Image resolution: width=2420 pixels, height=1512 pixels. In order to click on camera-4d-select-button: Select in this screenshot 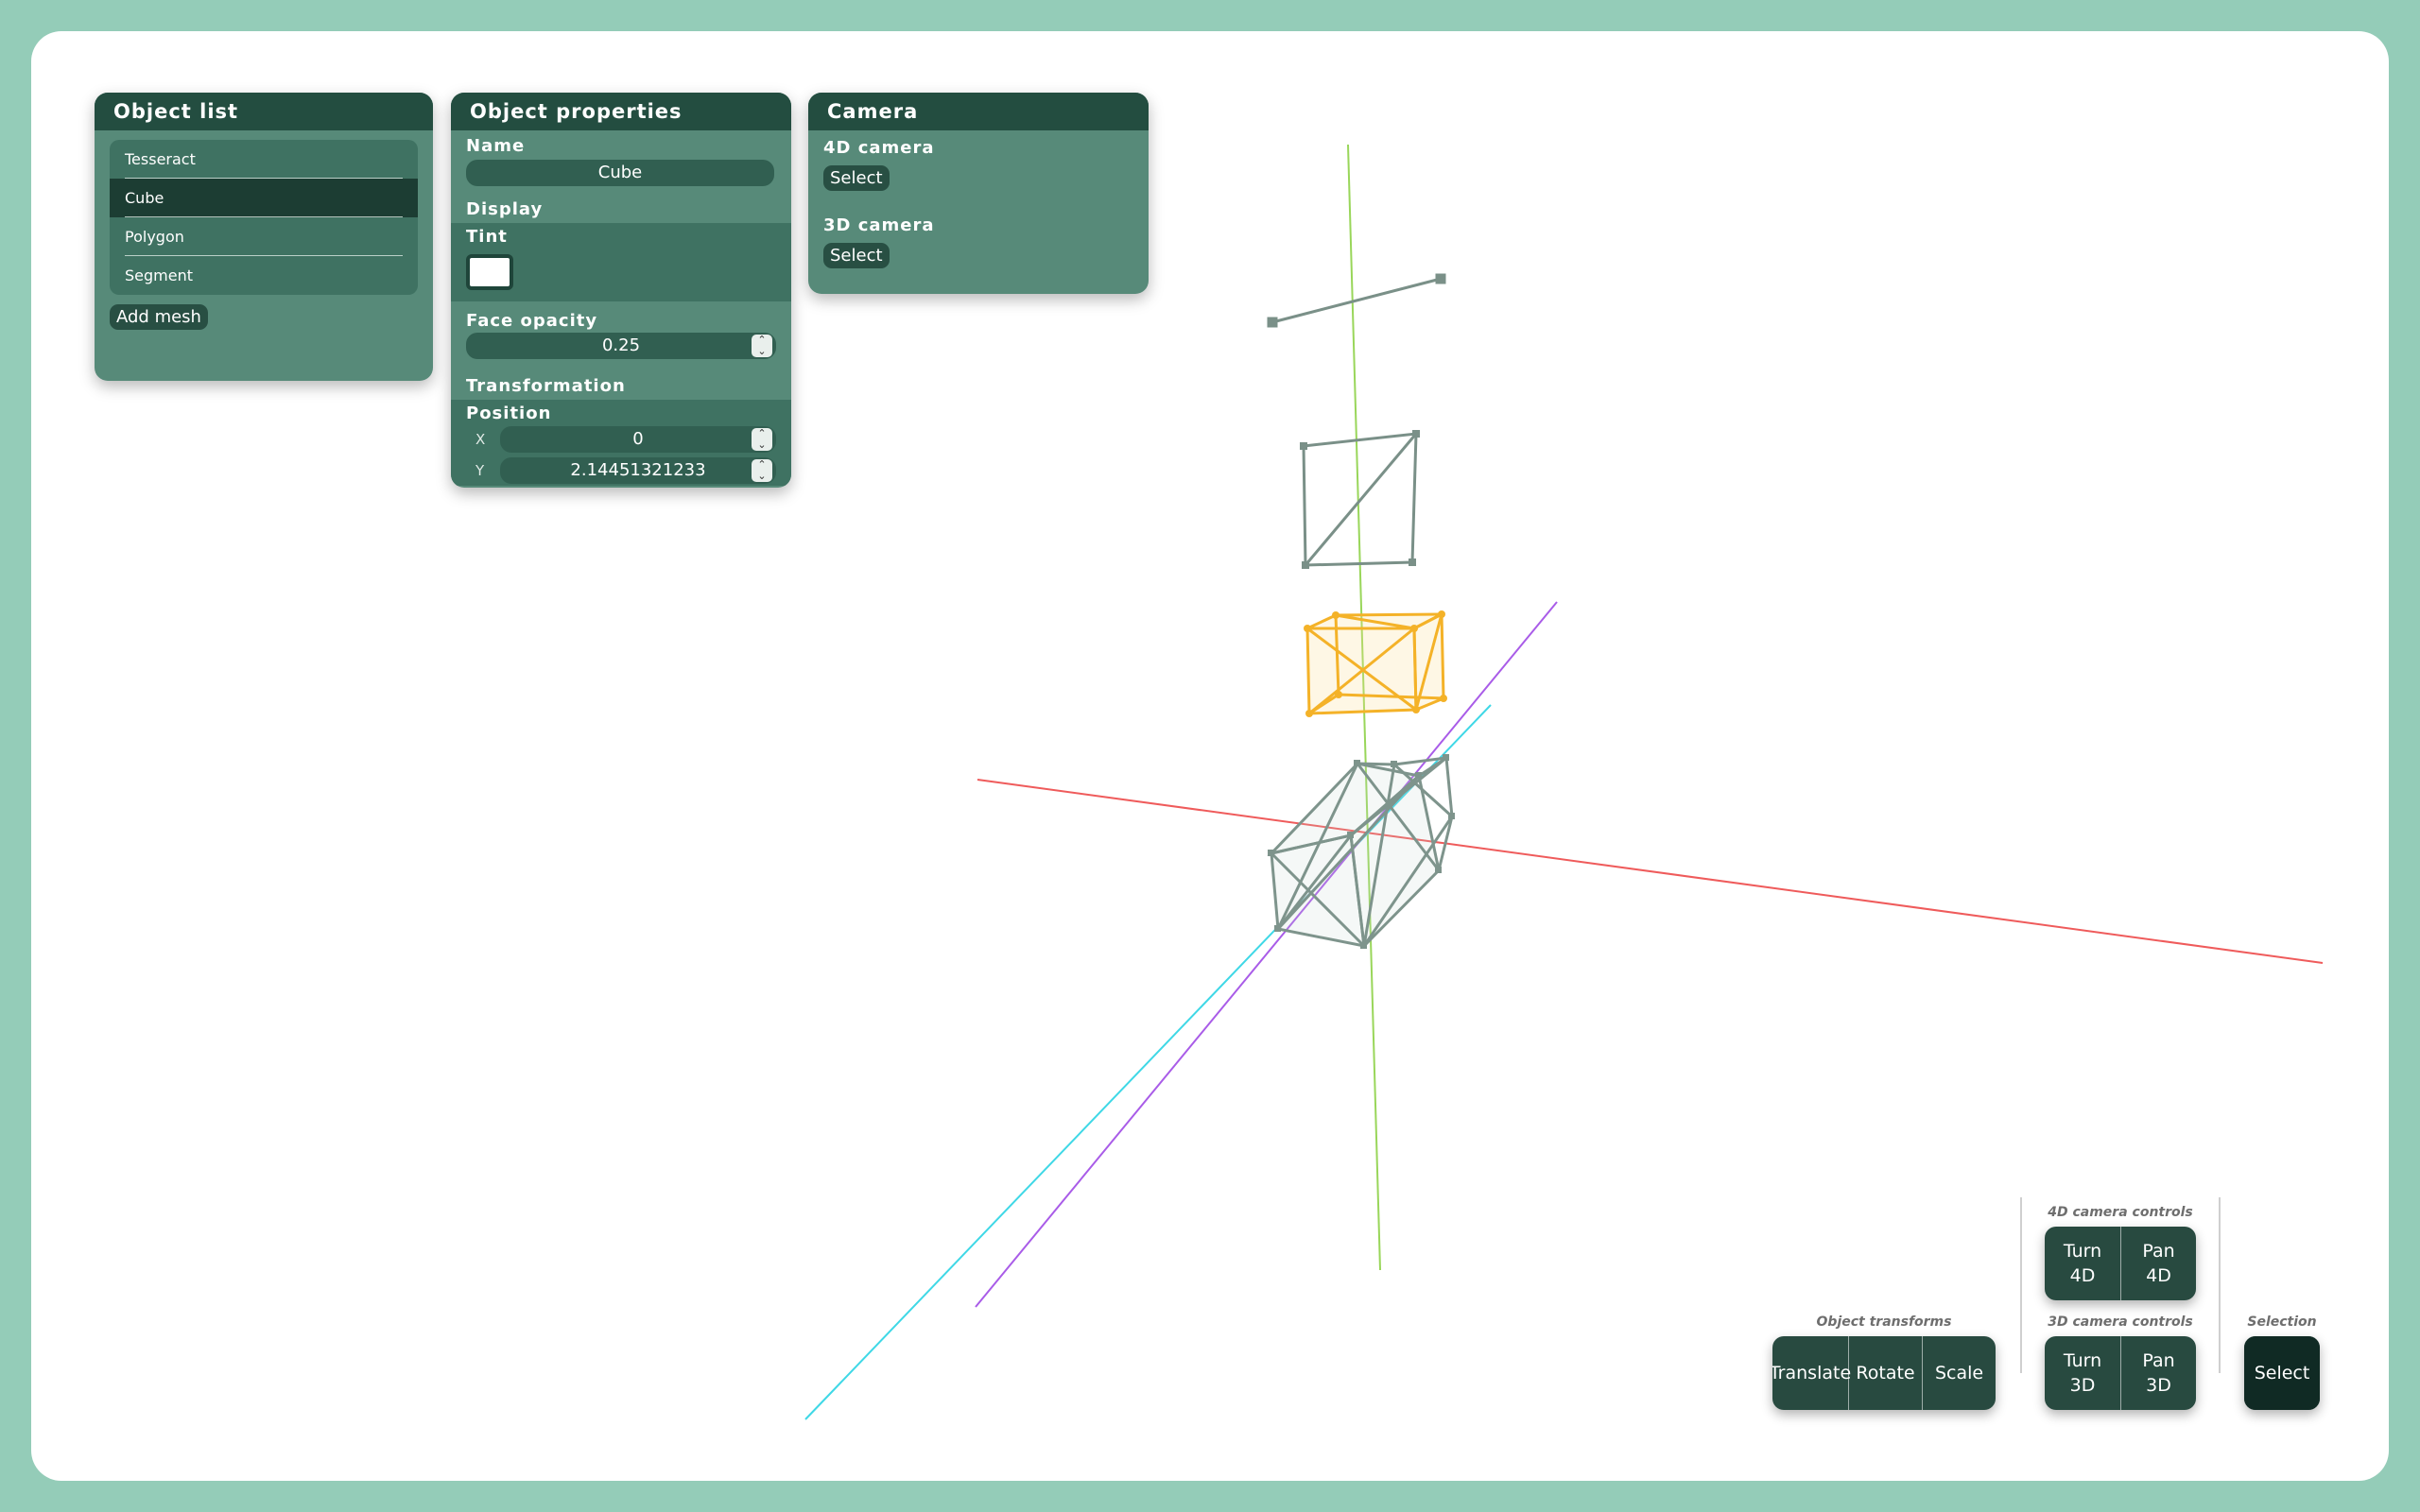, I will do `click(856, 178)`.